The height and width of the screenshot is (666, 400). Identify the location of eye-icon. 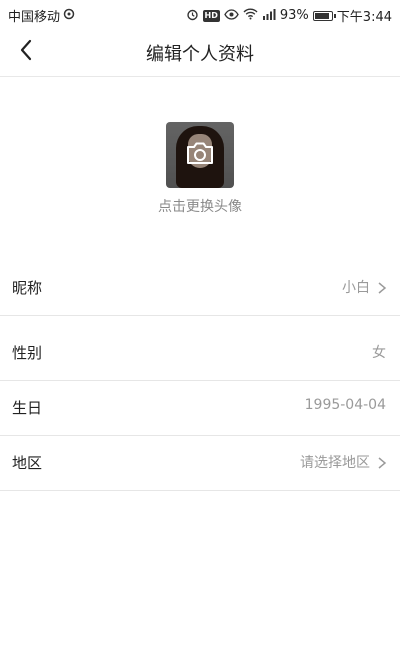
(231, 15).